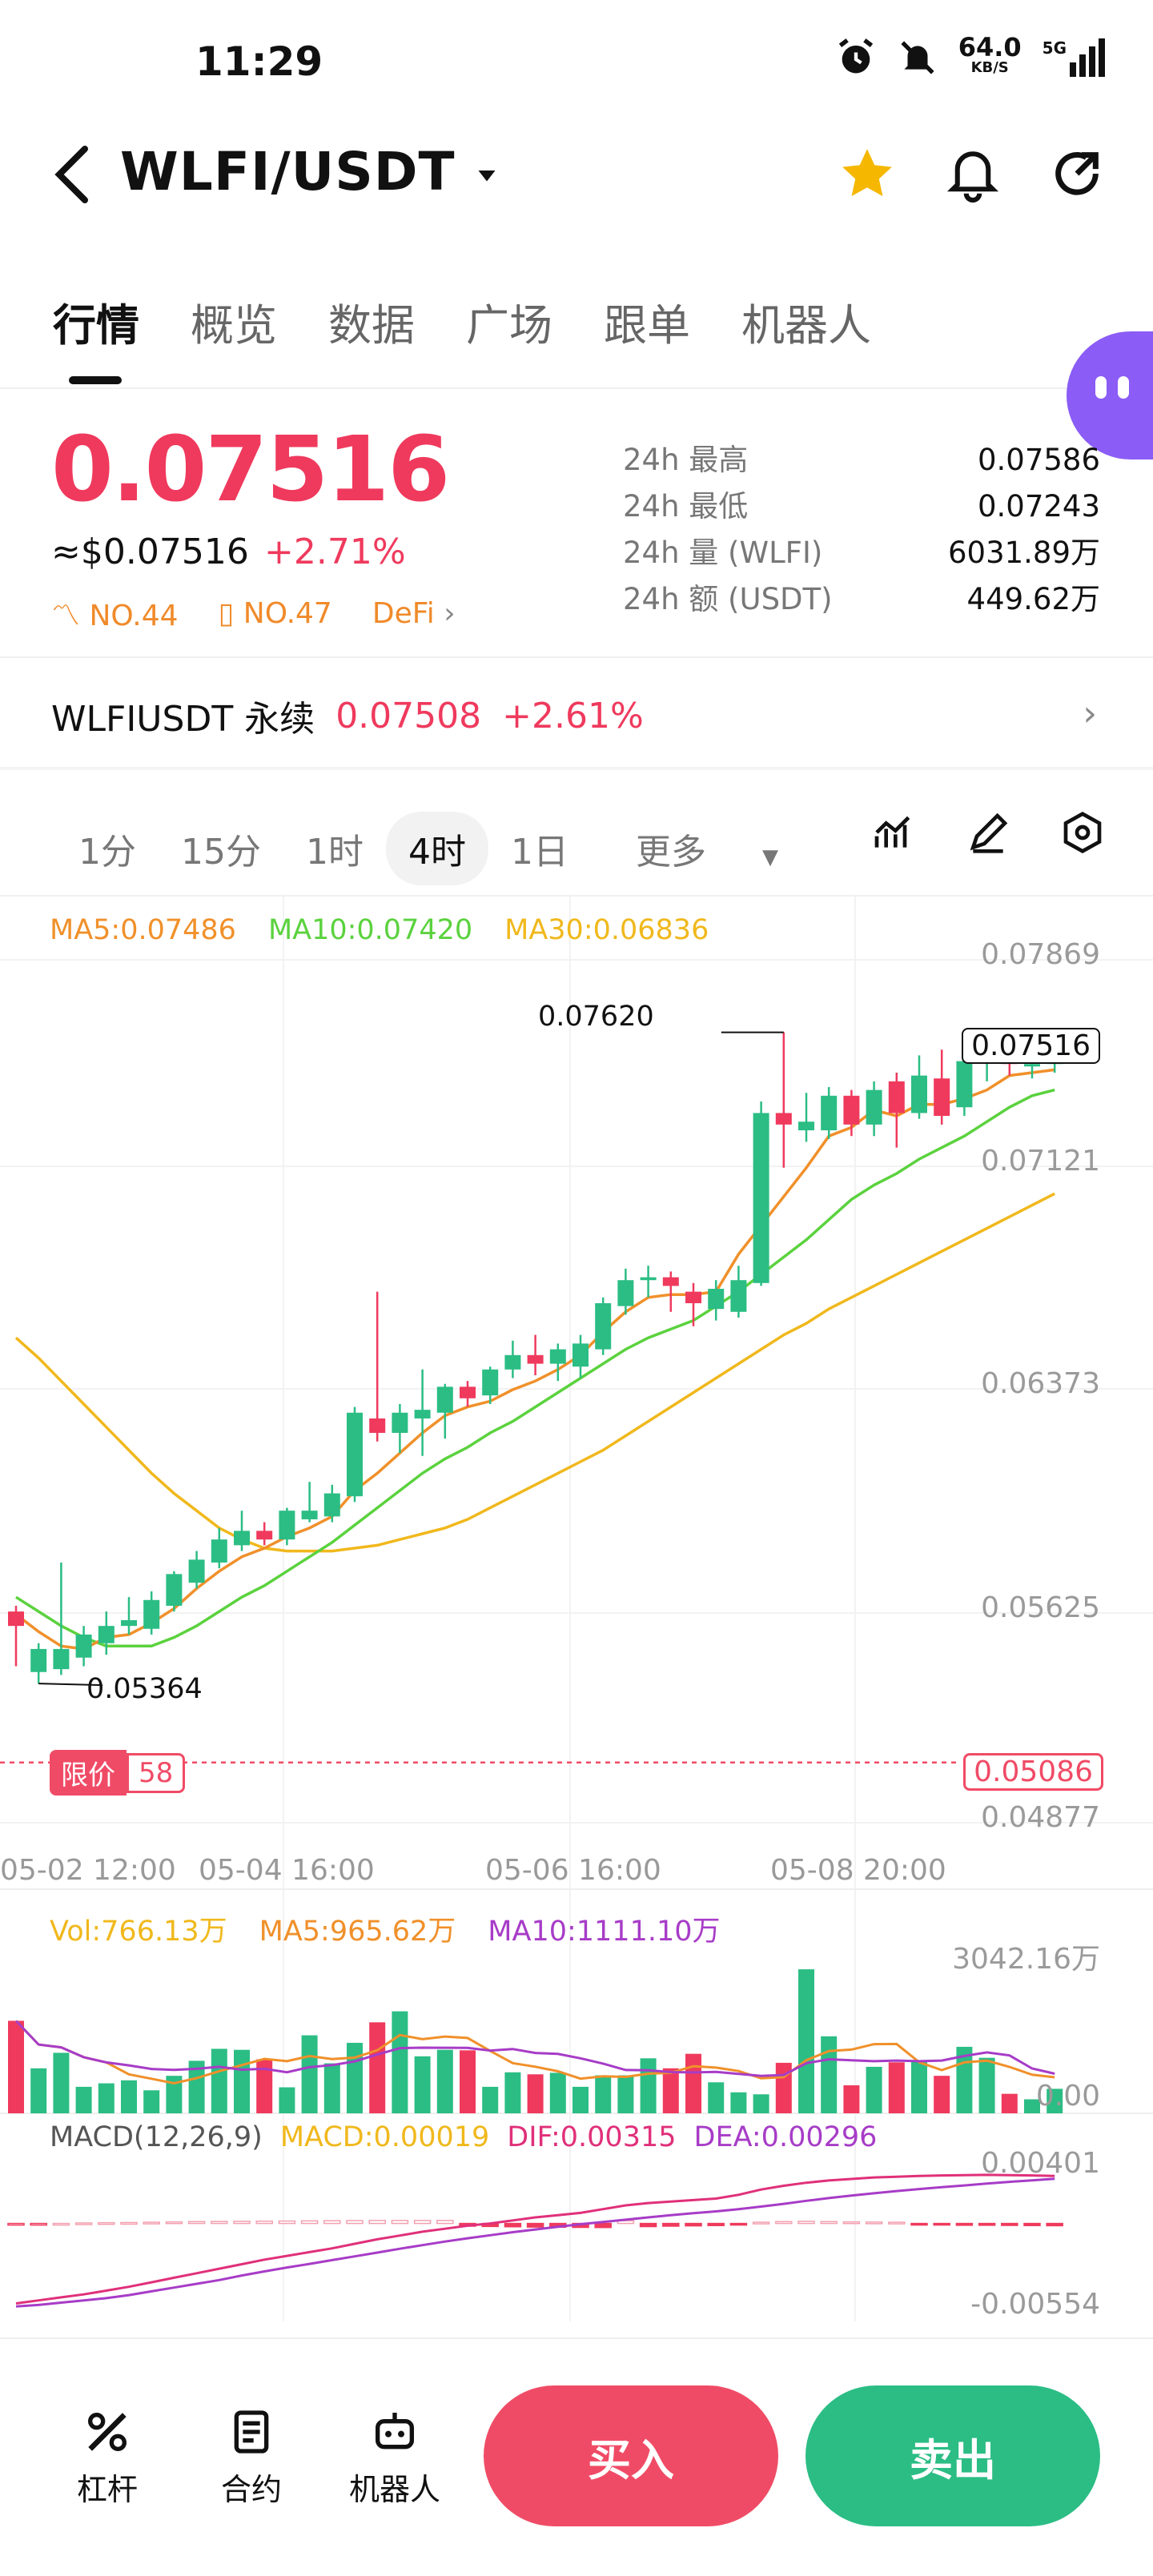  I want to click on tab-square: 广场, so click(509, 321).